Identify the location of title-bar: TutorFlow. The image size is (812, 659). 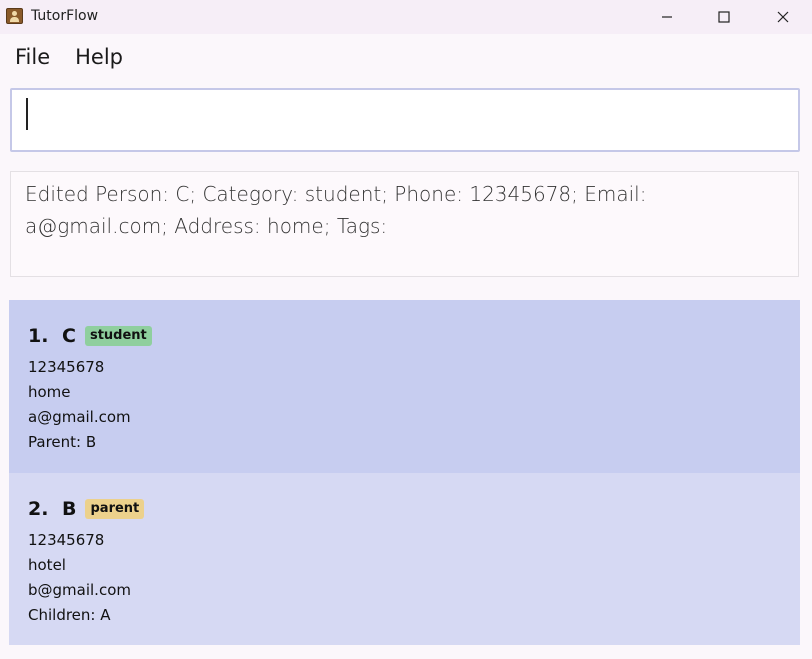
(406, 17).